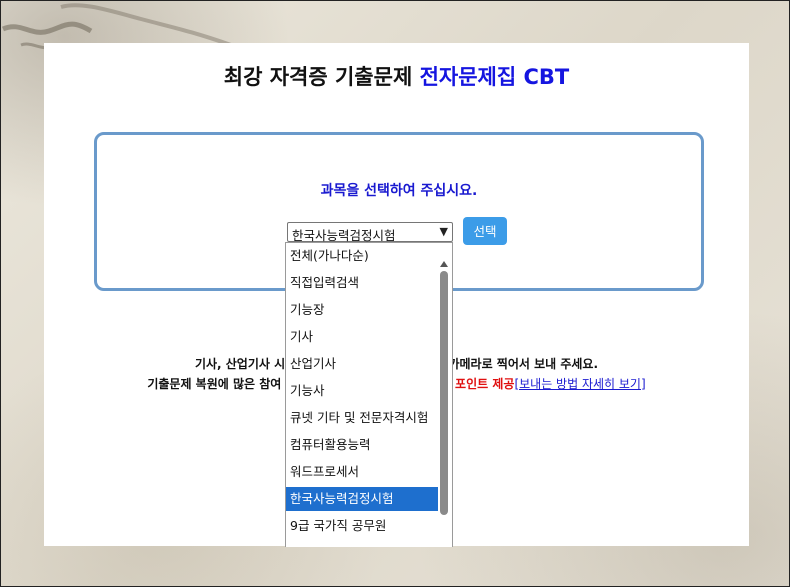 The width and height of the screenshot is (790, 587). I want to click on notice-line-1-right: 폰카메라로 찍어서 보내 주세요., so click(518, 364).